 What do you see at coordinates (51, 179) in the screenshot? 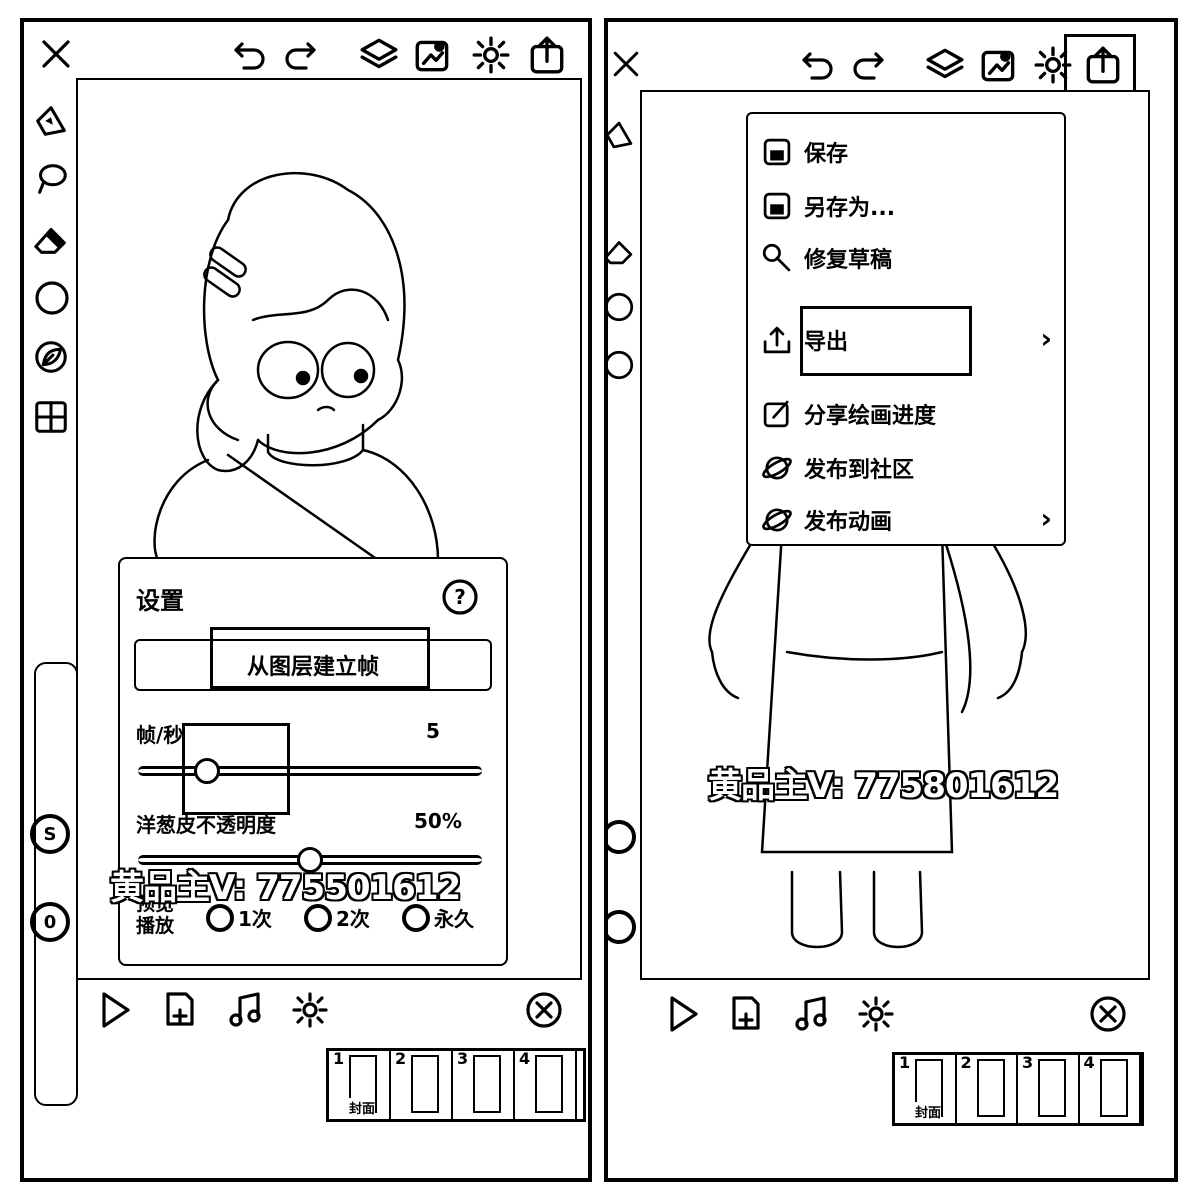
I see `lasso-icon` at bounding box center [51, 179].